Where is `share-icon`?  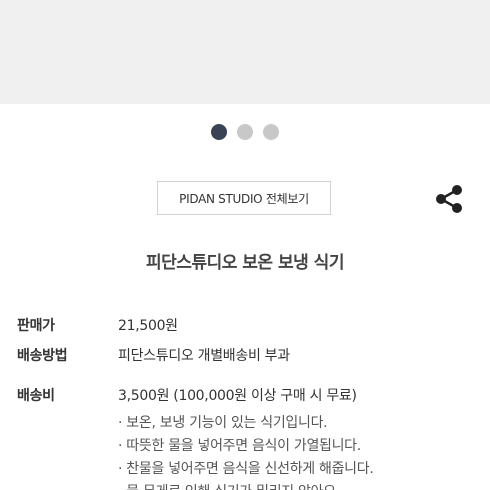 share-icon is located at coordinates (449, 199).